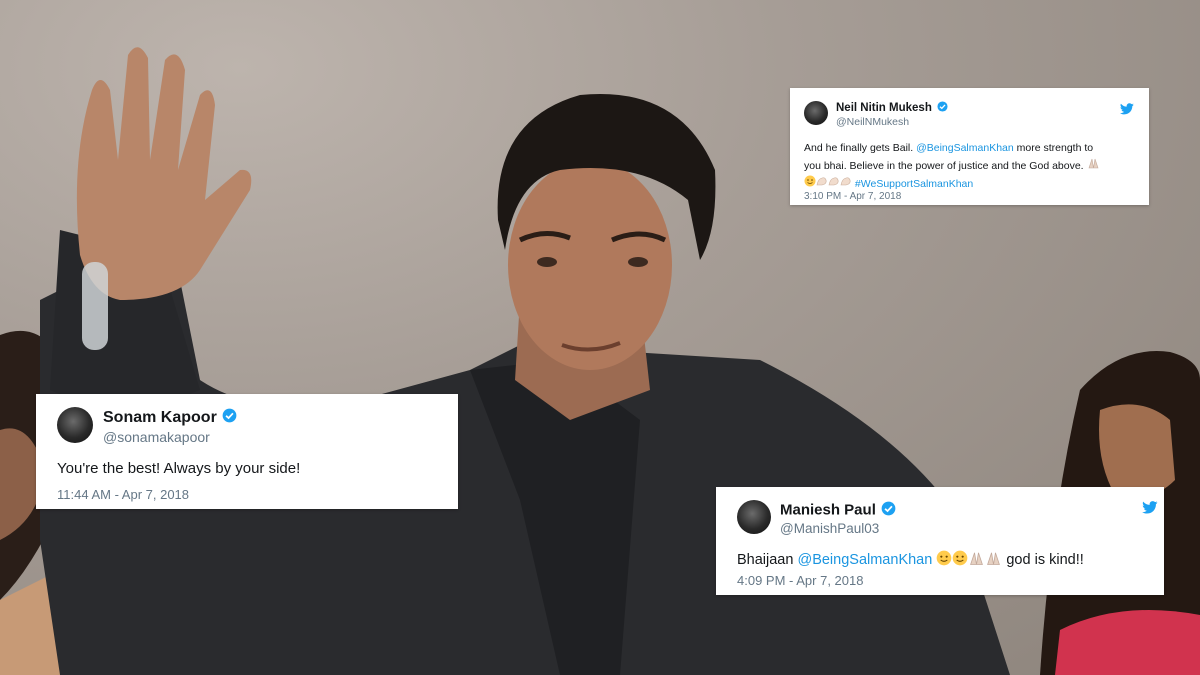  I want to click on tweet-author-handle: @NeilNMukesh, so click(872, 122).